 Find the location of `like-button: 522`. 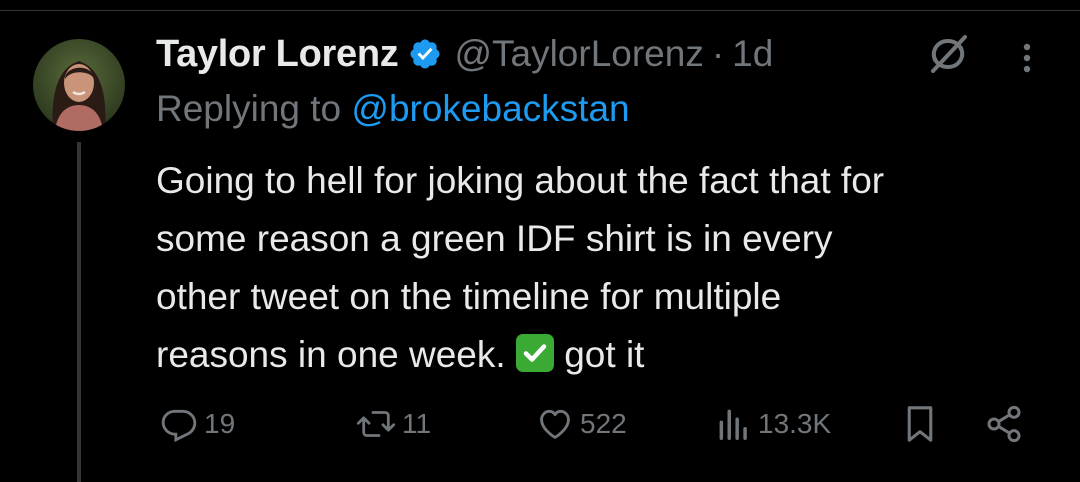

like-button: 522 is located at coordinates (581, 424).